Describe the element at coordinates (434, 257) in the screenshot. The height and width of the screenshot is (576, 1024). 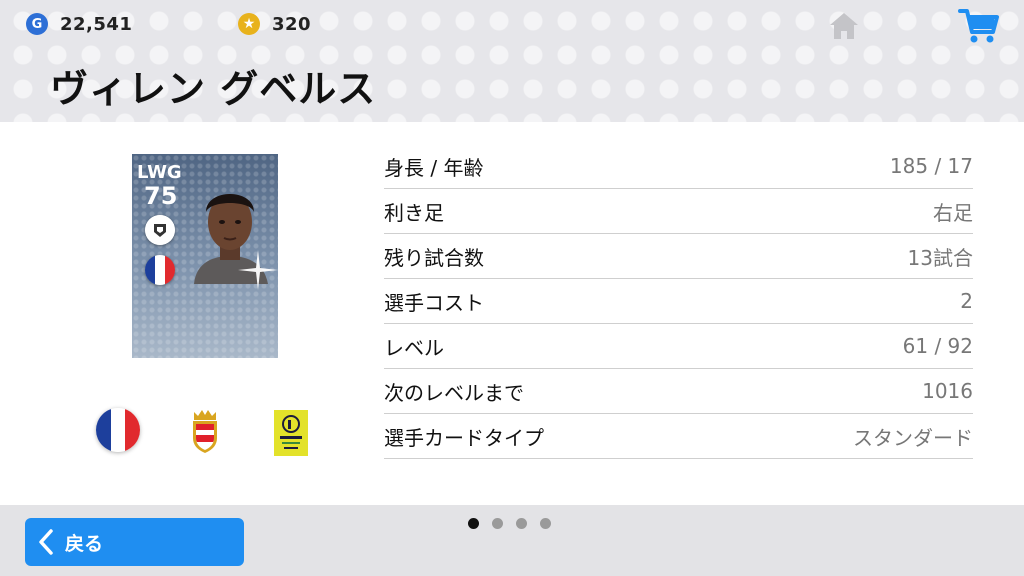
I see `info-row-label: 残り試合数` at that location.